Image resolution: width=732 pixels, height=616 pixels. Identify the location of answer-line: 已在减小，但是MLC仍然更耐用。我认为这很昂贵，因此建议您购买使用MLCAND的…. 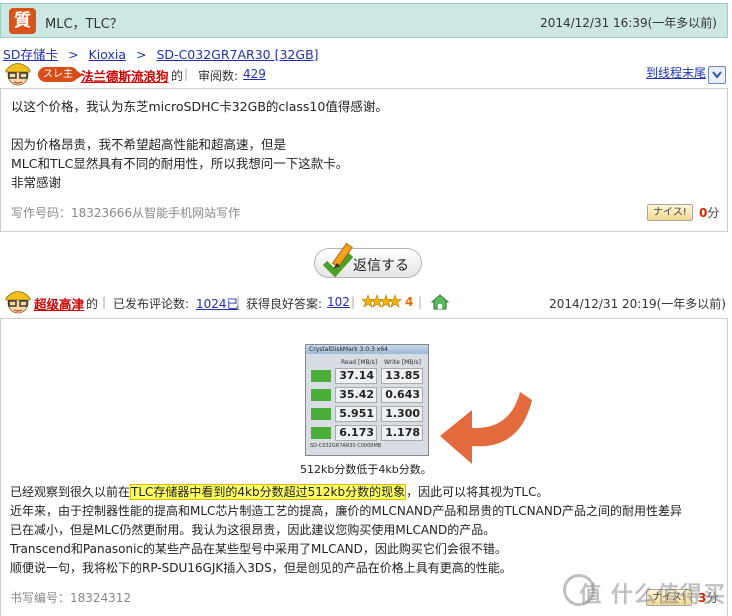
(253, 530).